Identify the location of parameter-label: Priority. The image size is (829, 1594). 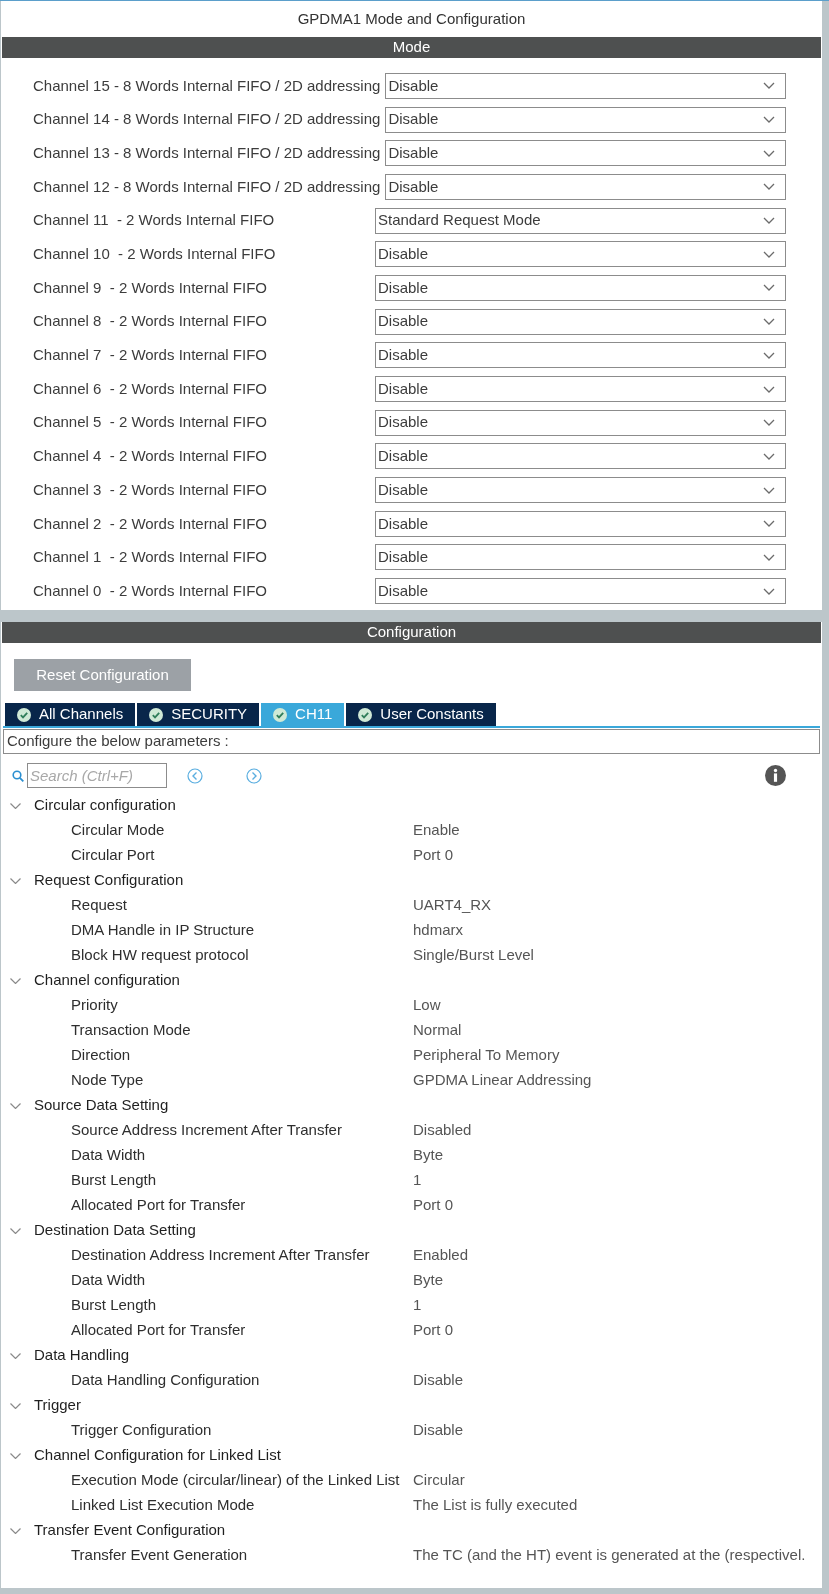
(95, 1005).